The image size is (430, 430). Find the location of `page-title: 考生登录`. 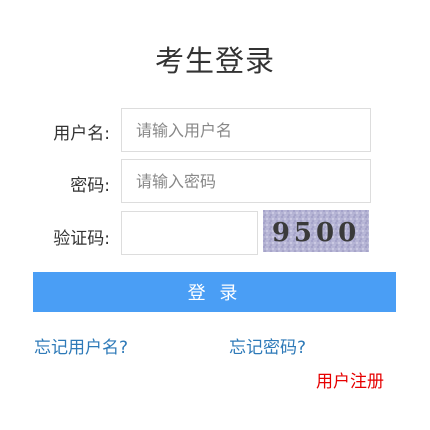

page-title: 考生登录 is located at coordinates (214, 61).